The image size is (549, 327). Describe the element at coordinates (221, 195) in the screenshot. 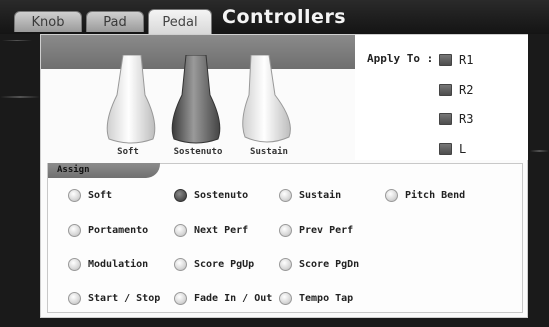

I see `assign-option-label: Sostenuto` at that location.